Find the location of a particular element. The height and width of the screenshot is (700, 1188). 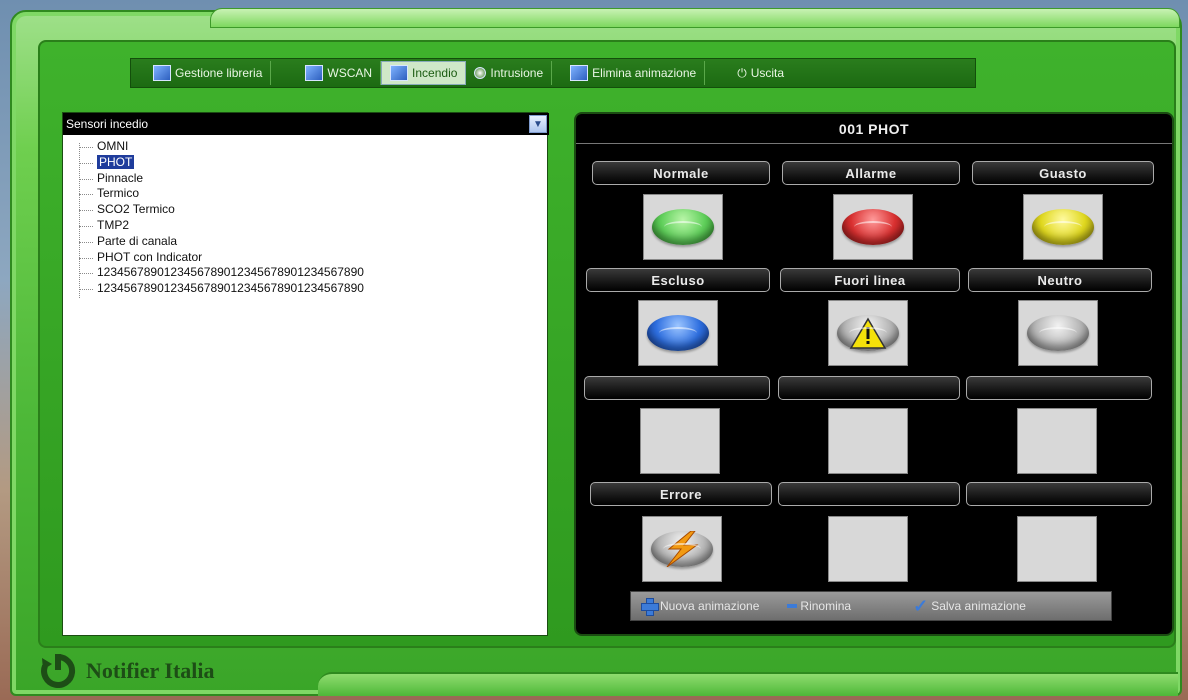

rename-button: Rinomina is located at coordinates (819, 606).